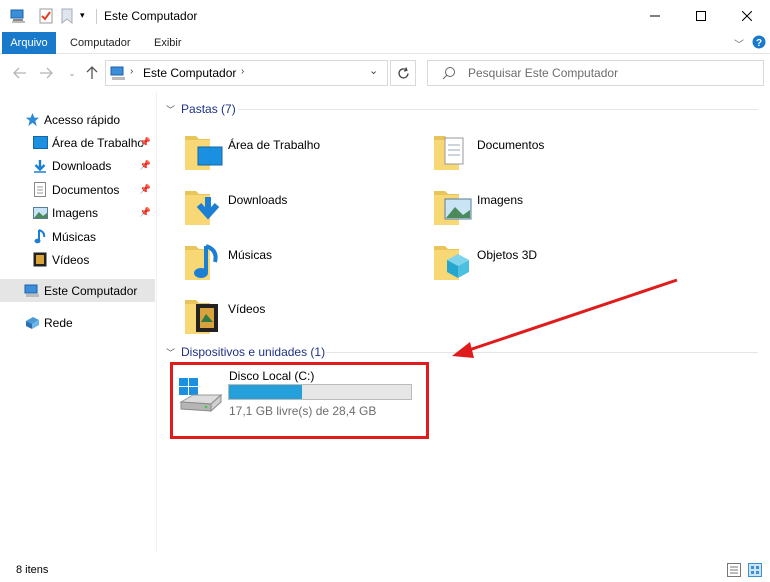 This screenshot has height=582, width=770. Describe the element at coordinates (201, 317) in the screenshot. I see `videos-folder-icon` at that location.